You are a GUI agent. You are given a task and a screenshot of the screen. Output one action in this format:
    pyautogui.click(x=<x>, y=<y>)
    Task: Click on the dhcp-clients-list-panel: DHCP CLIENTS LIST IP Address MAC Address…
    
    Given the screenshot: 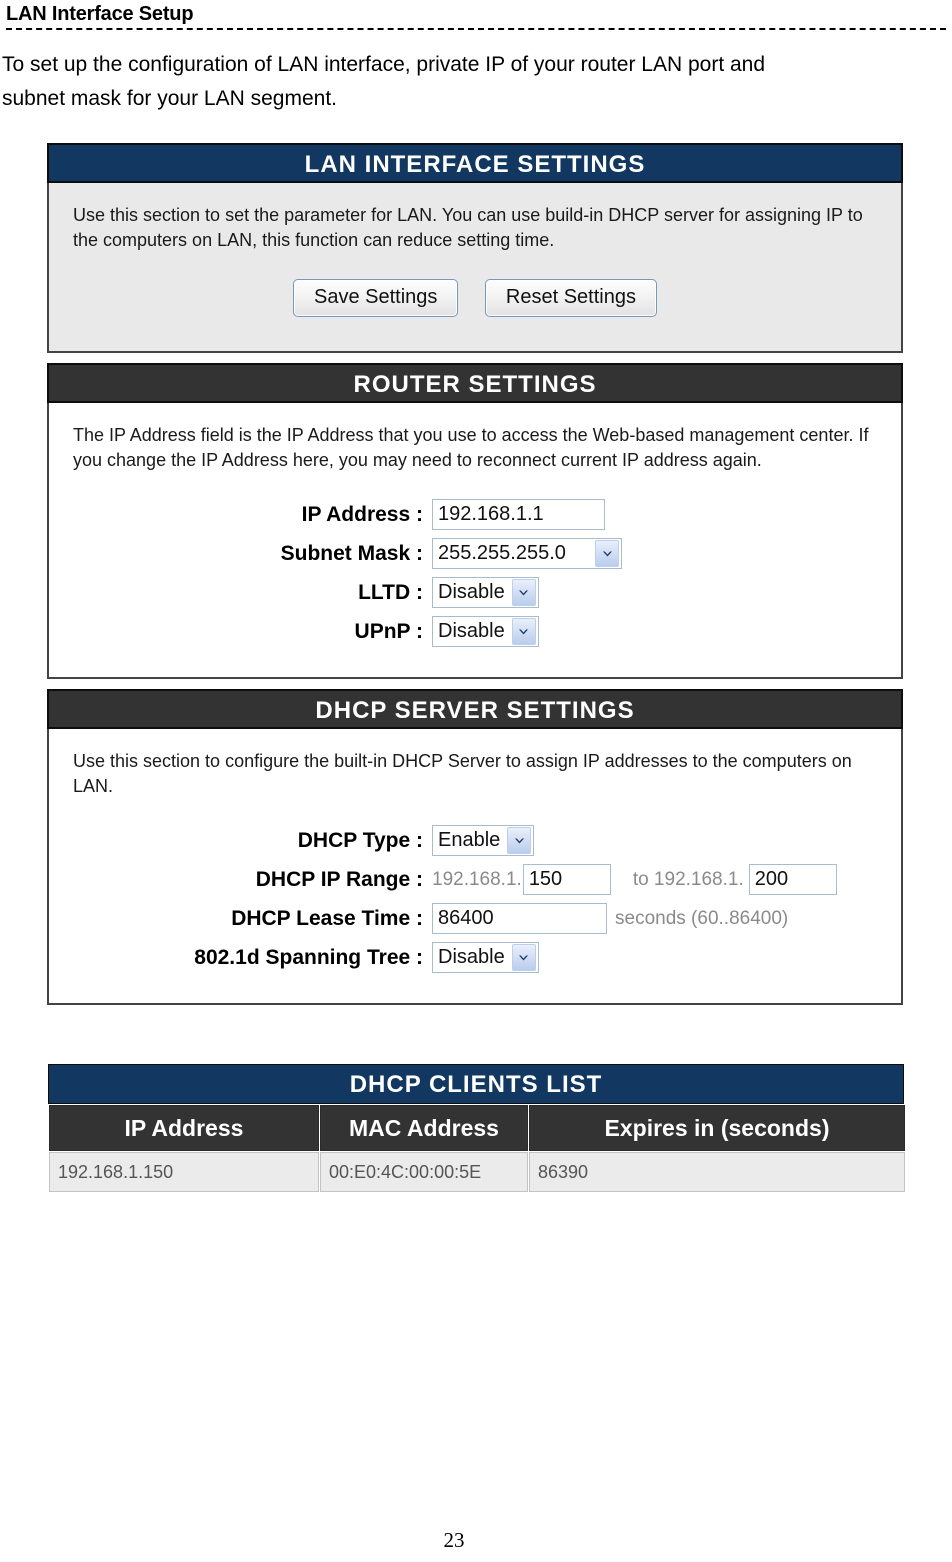 What is the action you would take?
    pyautogui.click(x=477, y=1128)
    